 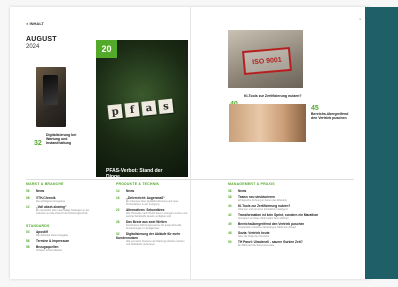 I want to click on toc-num: 14, so click(x=118, y=191).